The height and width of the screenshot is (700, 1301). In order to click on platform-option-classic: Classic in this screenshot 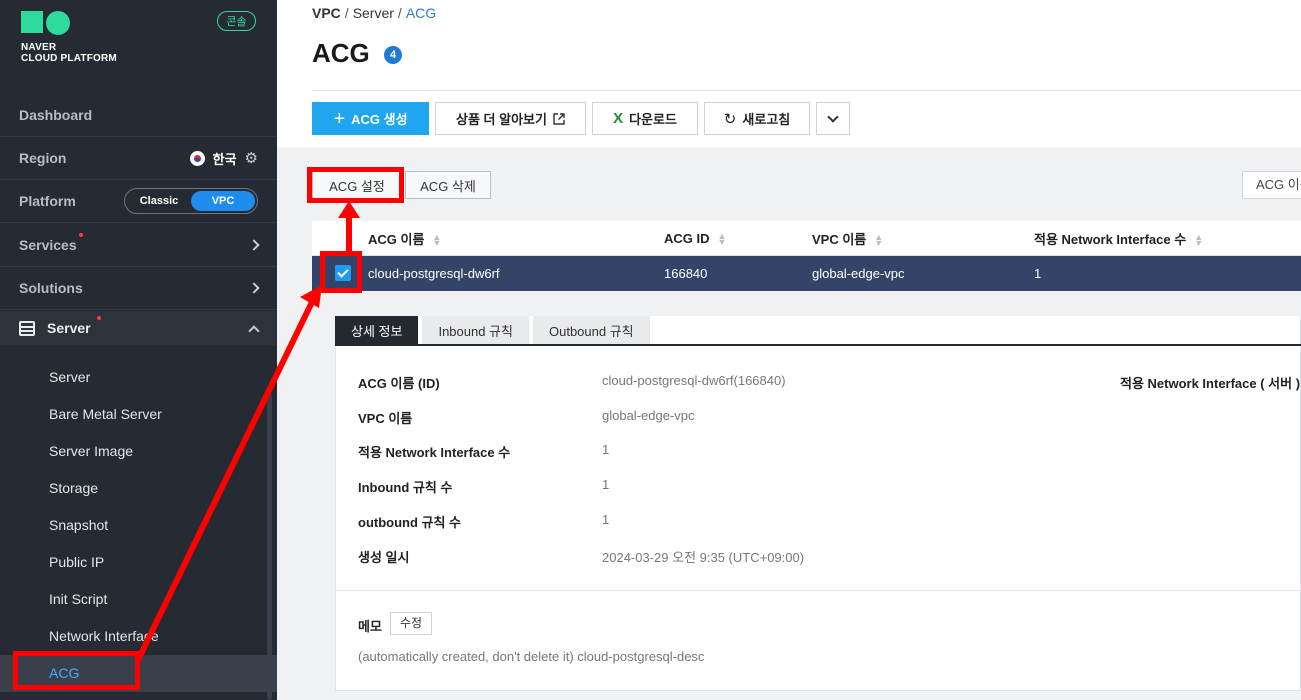, I will do `click(159, 201)`.